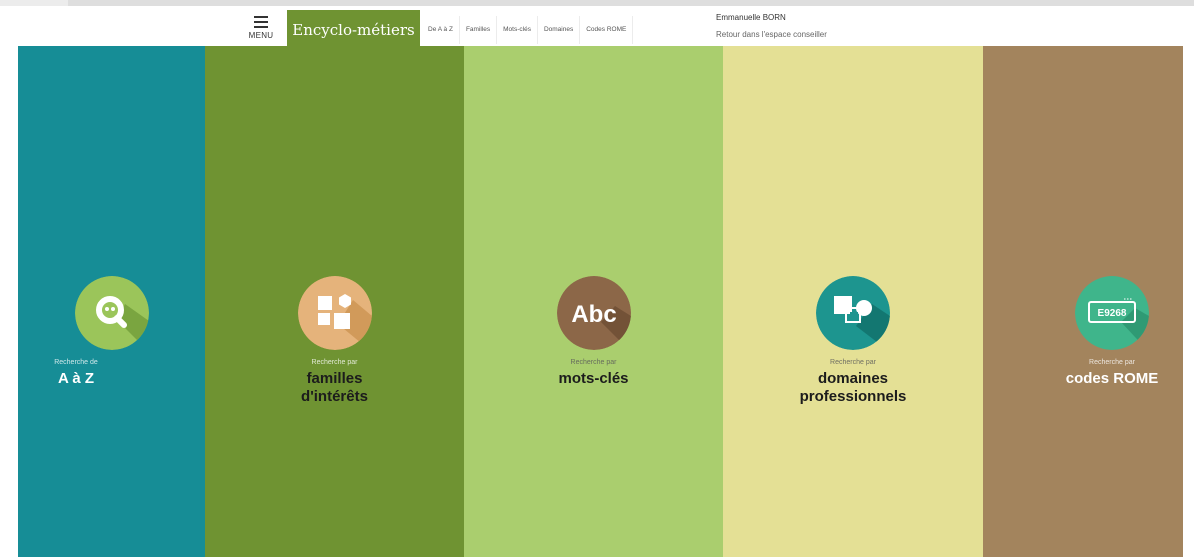 The width and height of the screenshot is (1194, 557). What do you see at coordinates (1112, 362) in the screenshot?
I see `codes-rome-subtitle: Recherche par` at bounding box center [1112, 362].